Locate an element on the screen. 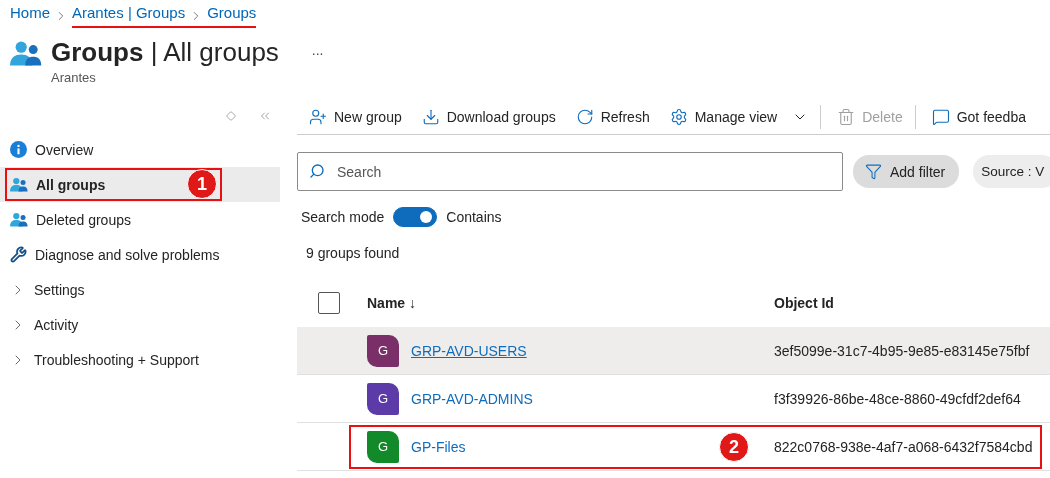 The width and height of the screenshot is (1050, 478). sidebar-item: Diagnose and solve problems is located at coordinates (140, 254).